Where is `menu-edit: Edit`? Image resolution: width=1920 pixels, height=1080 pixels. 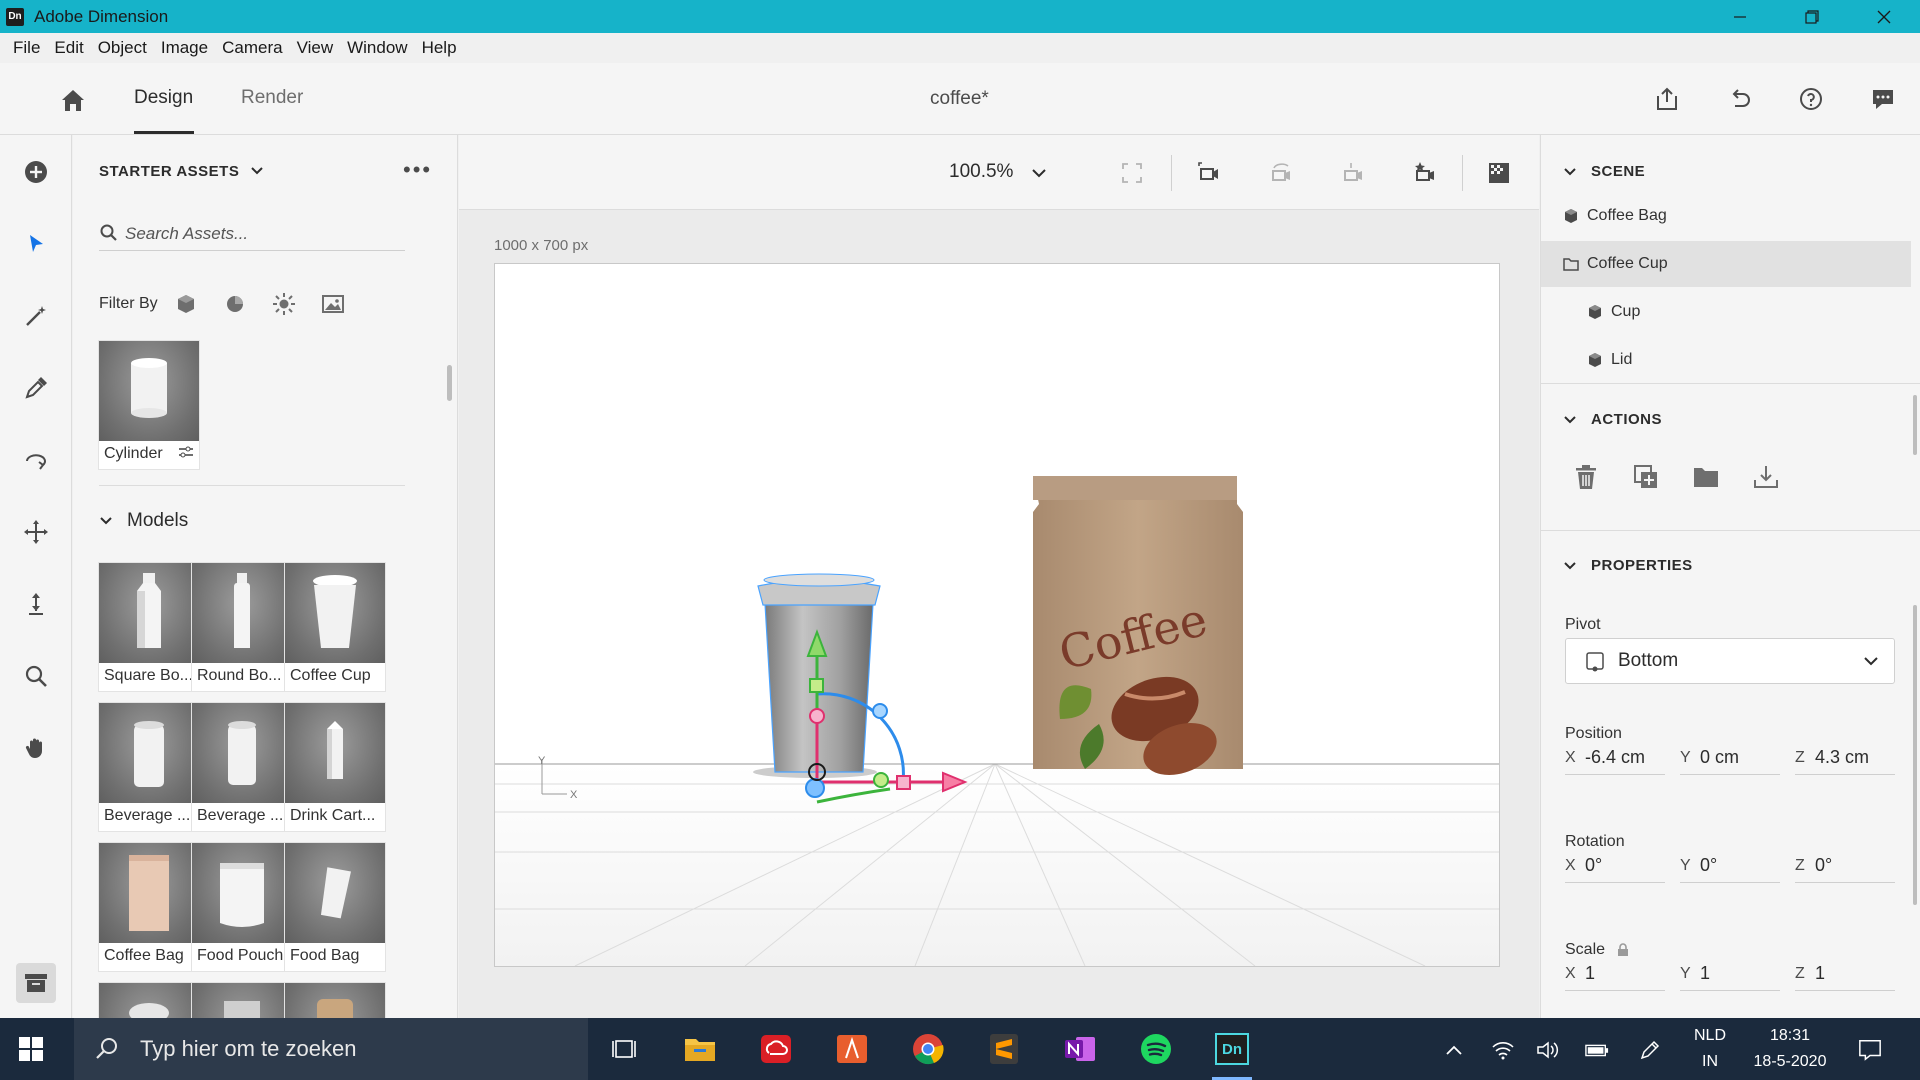
menu-edit: Edit is located at coordinates (68, 48).